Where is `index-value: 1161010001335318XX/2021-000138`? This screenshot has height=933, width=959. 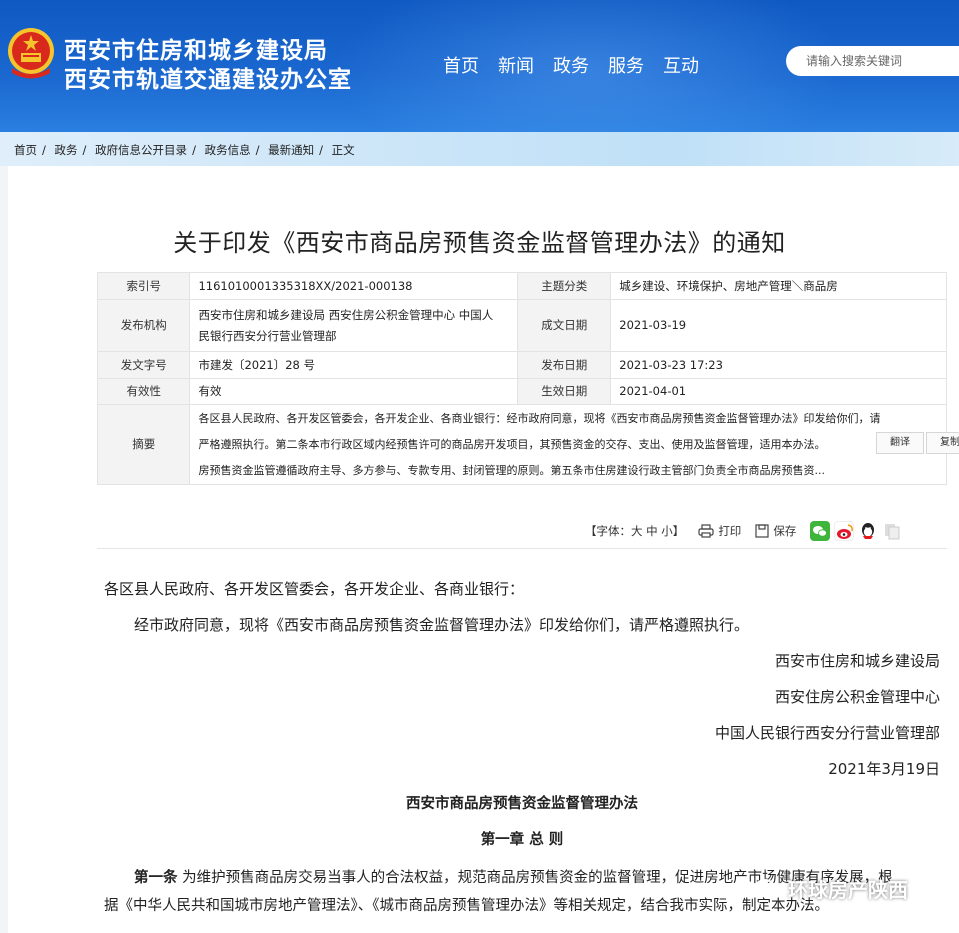 index-value: 1161010001335318XX/2021-000138 is located at coordinates (354, 286).